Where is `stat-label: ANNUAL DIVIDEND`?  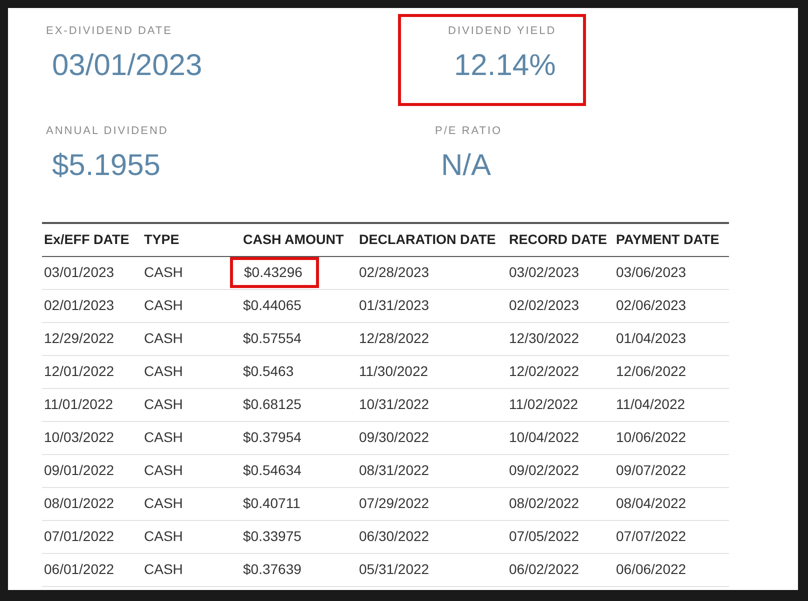
stat-label: ANNUAL DIVIDEND is located at coordinates (106, 131).